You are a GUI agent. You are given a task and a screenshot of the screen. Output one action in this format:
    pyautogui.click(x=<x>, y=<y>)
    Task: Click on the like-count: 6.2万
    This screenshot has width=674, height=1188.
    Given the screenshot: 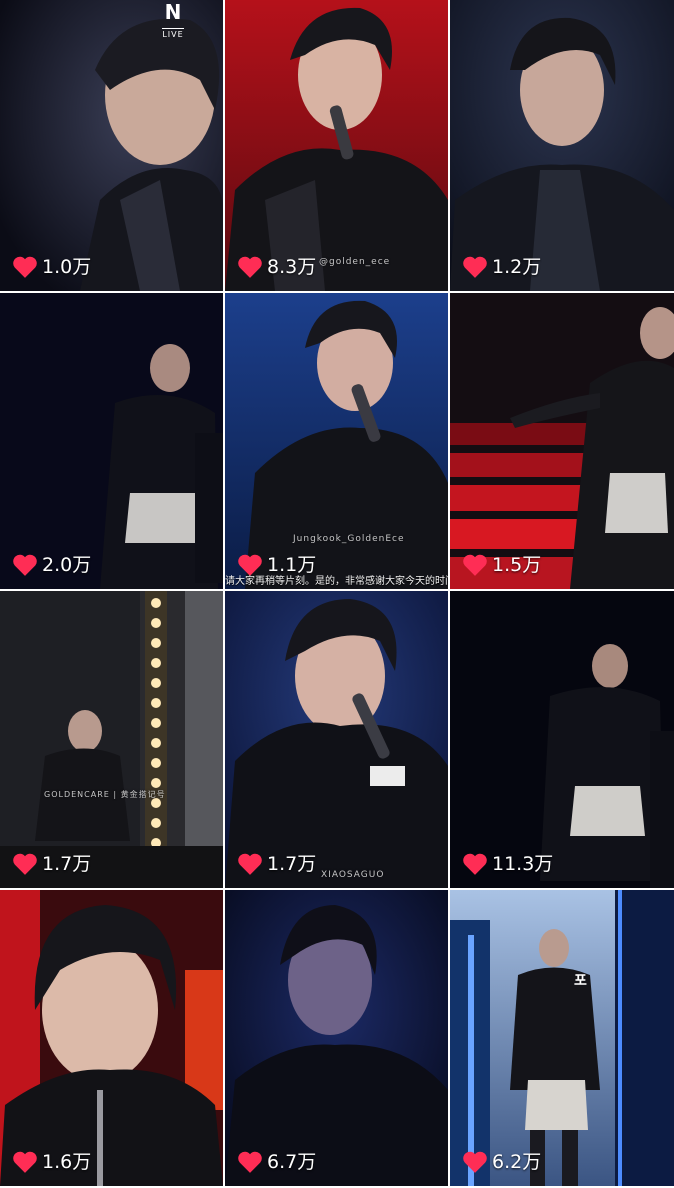 What is the action you would take?
    pyautogui.click(x=501, y=1162)
    